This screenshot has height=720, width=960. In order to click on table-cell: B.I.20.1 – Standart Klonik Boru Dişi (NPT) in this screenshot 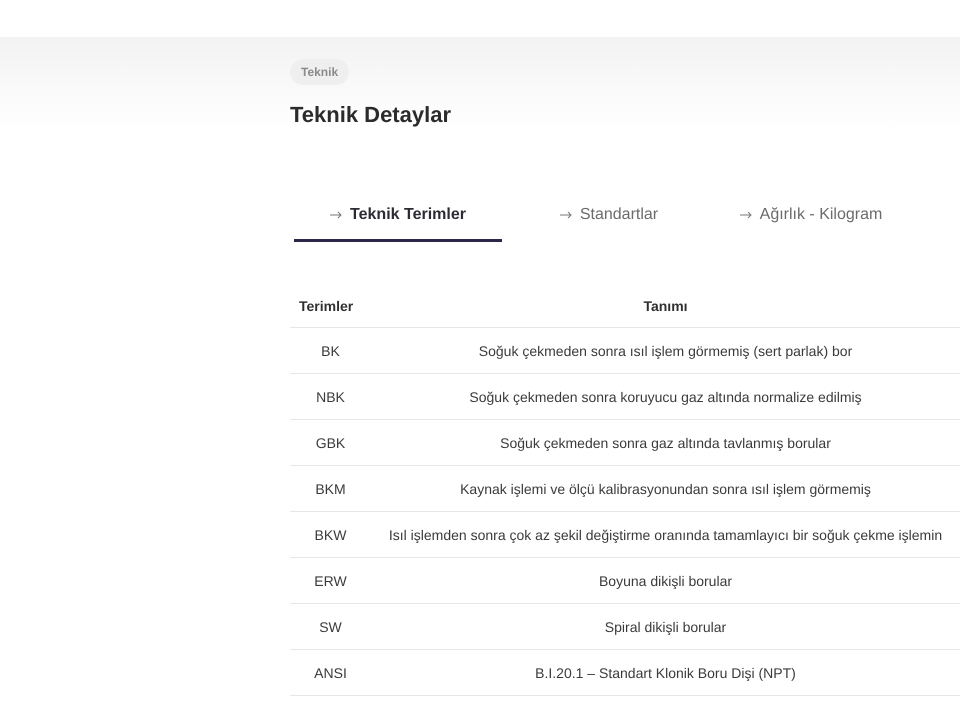, I will do `click(665, 672)`.